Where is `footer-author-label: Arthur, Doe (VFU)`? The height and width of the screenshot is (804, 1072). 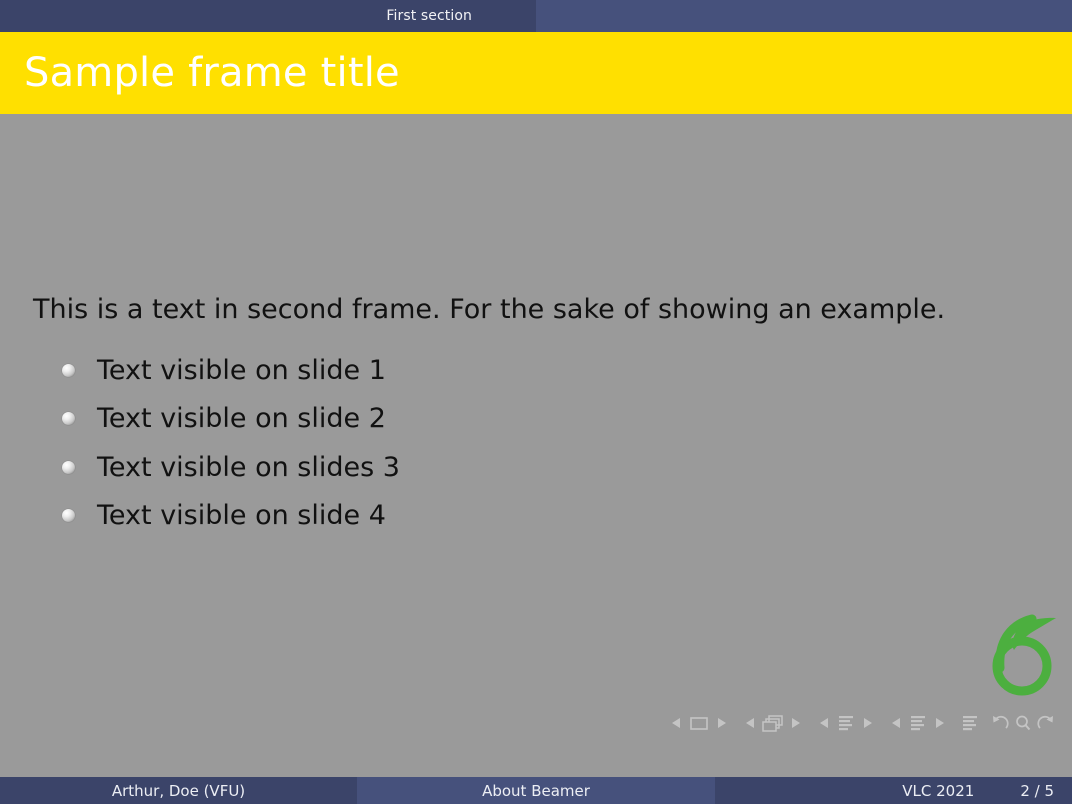 footer-author-label: Arthur, Doe (VFU) is located at coordinates (178, 790).